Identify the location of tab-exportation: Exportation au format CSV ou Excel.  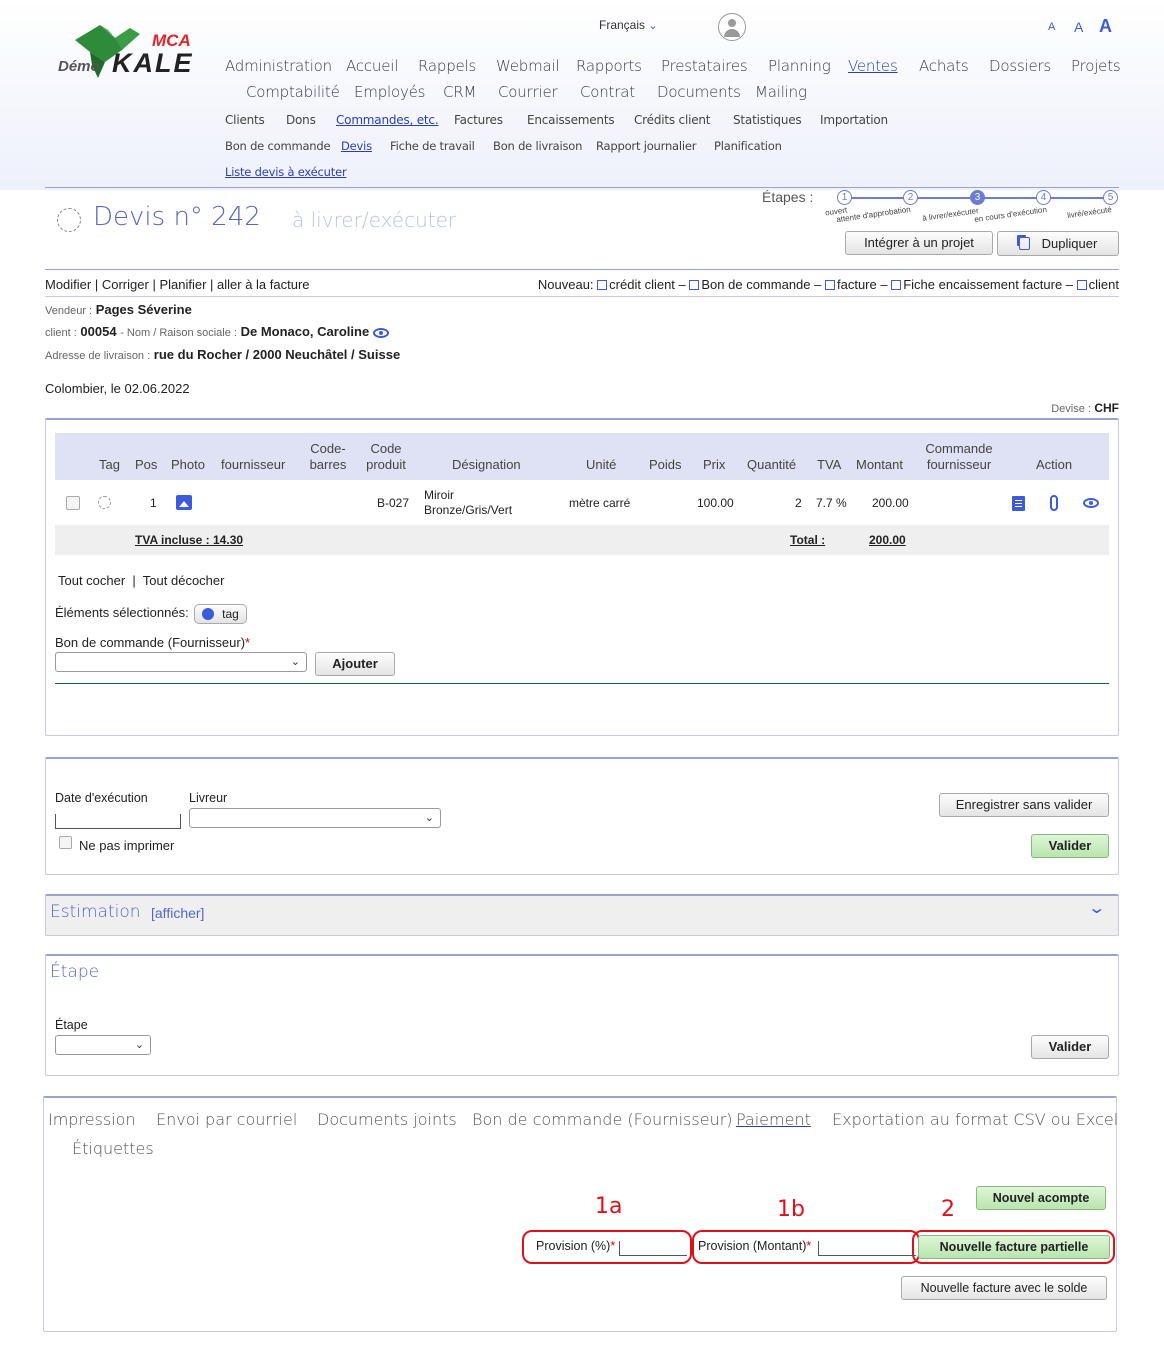
(975, 1119).